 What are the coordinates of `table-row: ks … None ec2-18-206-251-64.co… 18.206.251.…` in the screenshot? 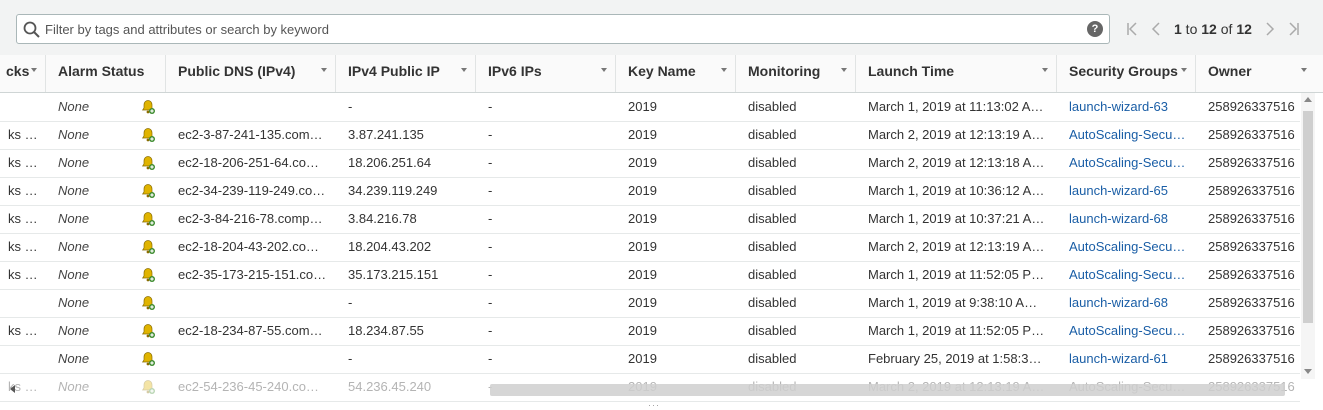 It's located at (650, 163).